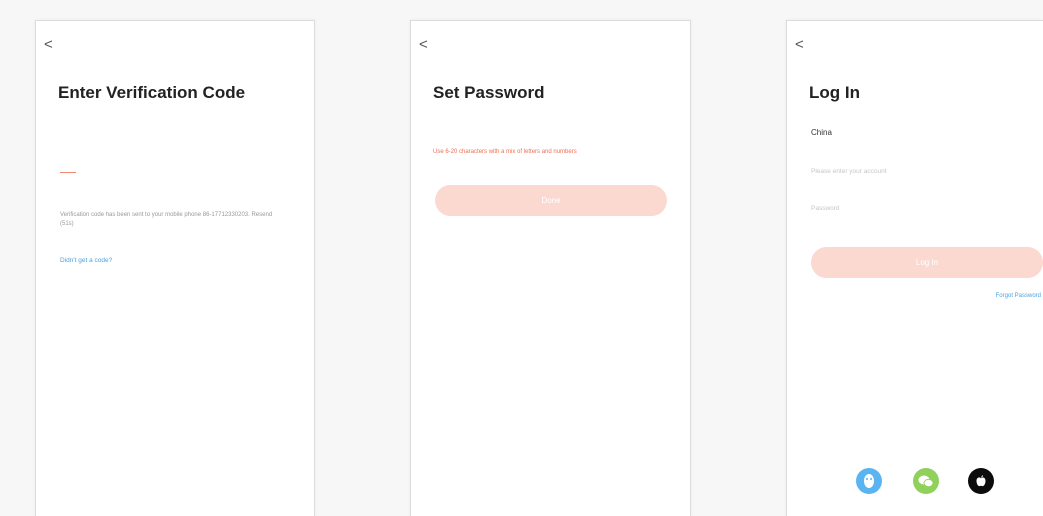 This screenshot has height=516, width=1043. I want to click on apple-icon, so click(981, 481).